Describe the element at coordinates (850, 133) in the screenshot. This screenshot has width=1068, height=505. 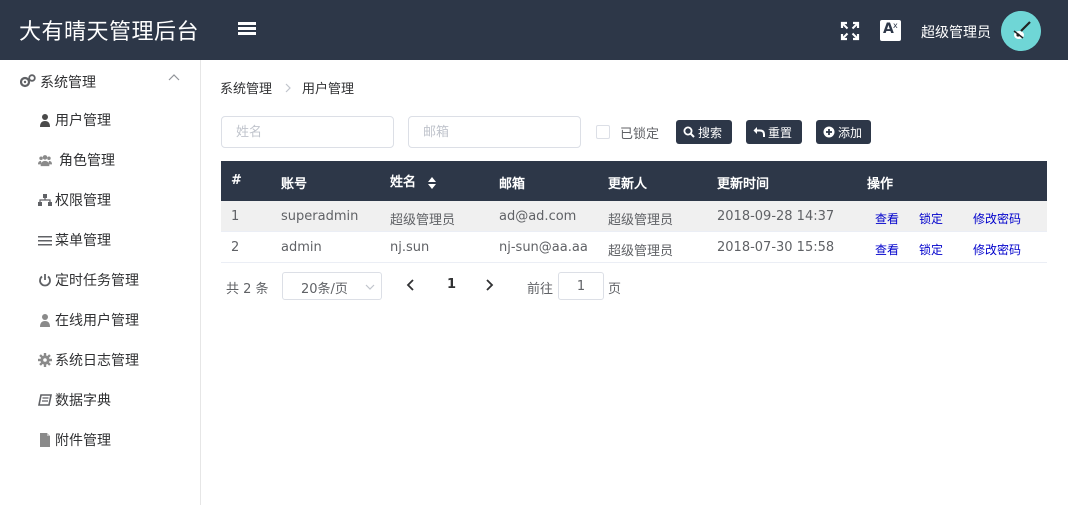
I see `add-button-label: 添加` at that location.